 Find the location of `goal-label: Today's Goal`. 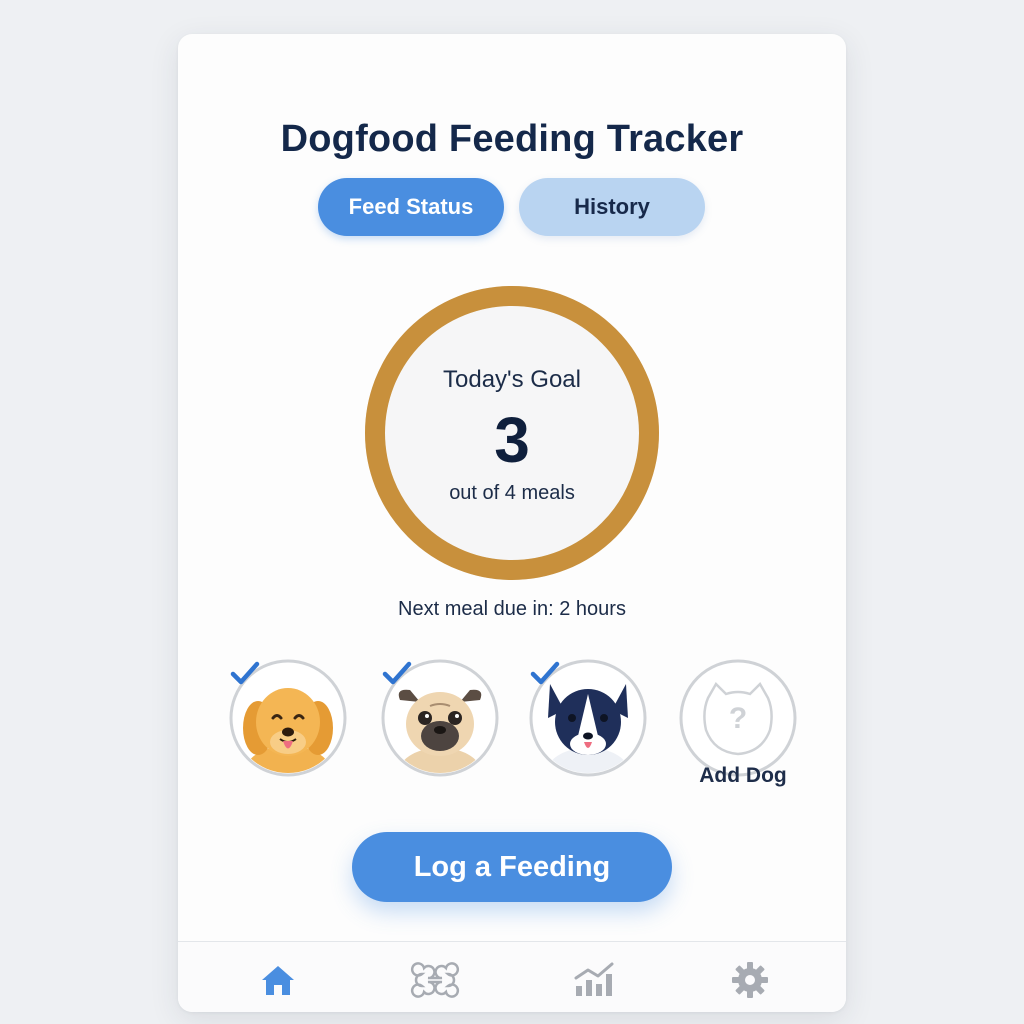

goal-label: Today's Goal is located at coordinates (512, 379).